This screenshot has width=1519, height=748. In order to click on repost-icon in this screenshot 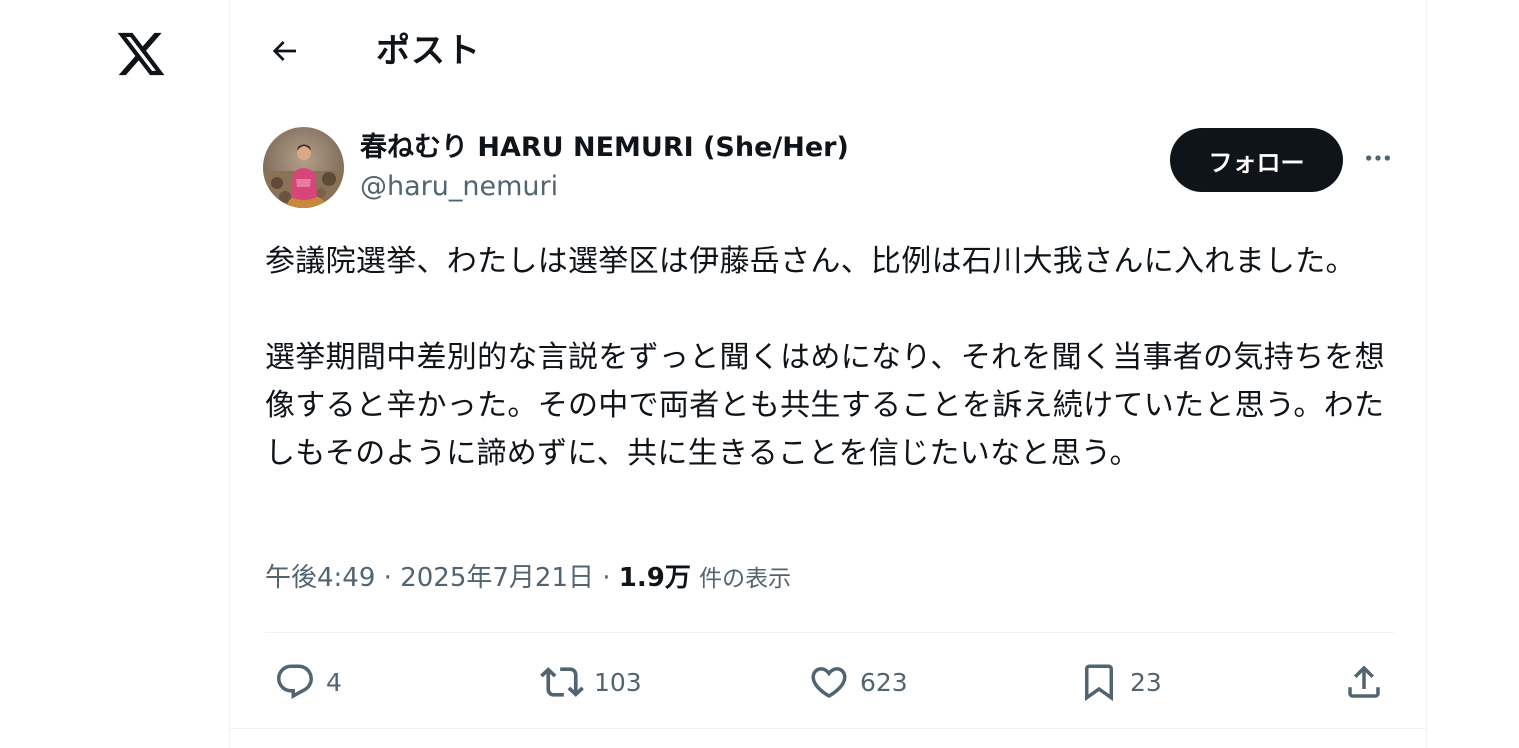, I will do `click(562, 682)`.